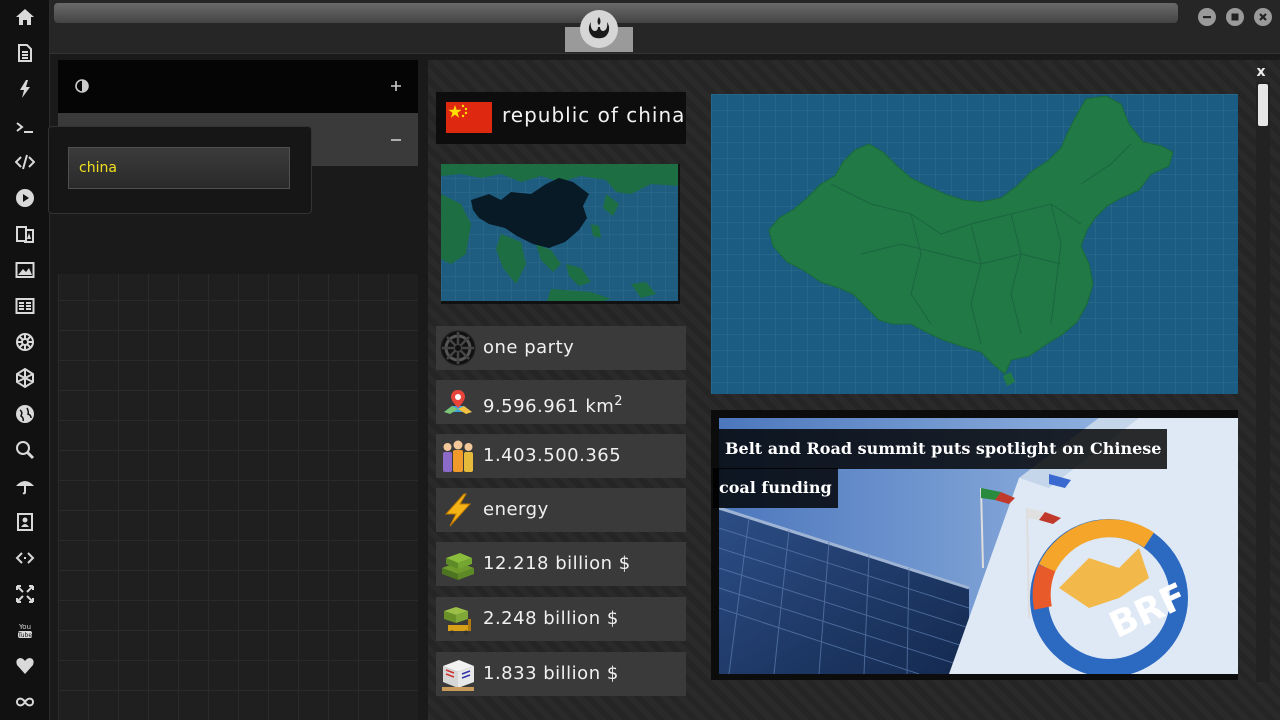 The image size is (1280, 720). What do you see at coordinates (82, 86) in the screenshot?
I see `contrast-toggle-icon` at bounding box center [82, 86].